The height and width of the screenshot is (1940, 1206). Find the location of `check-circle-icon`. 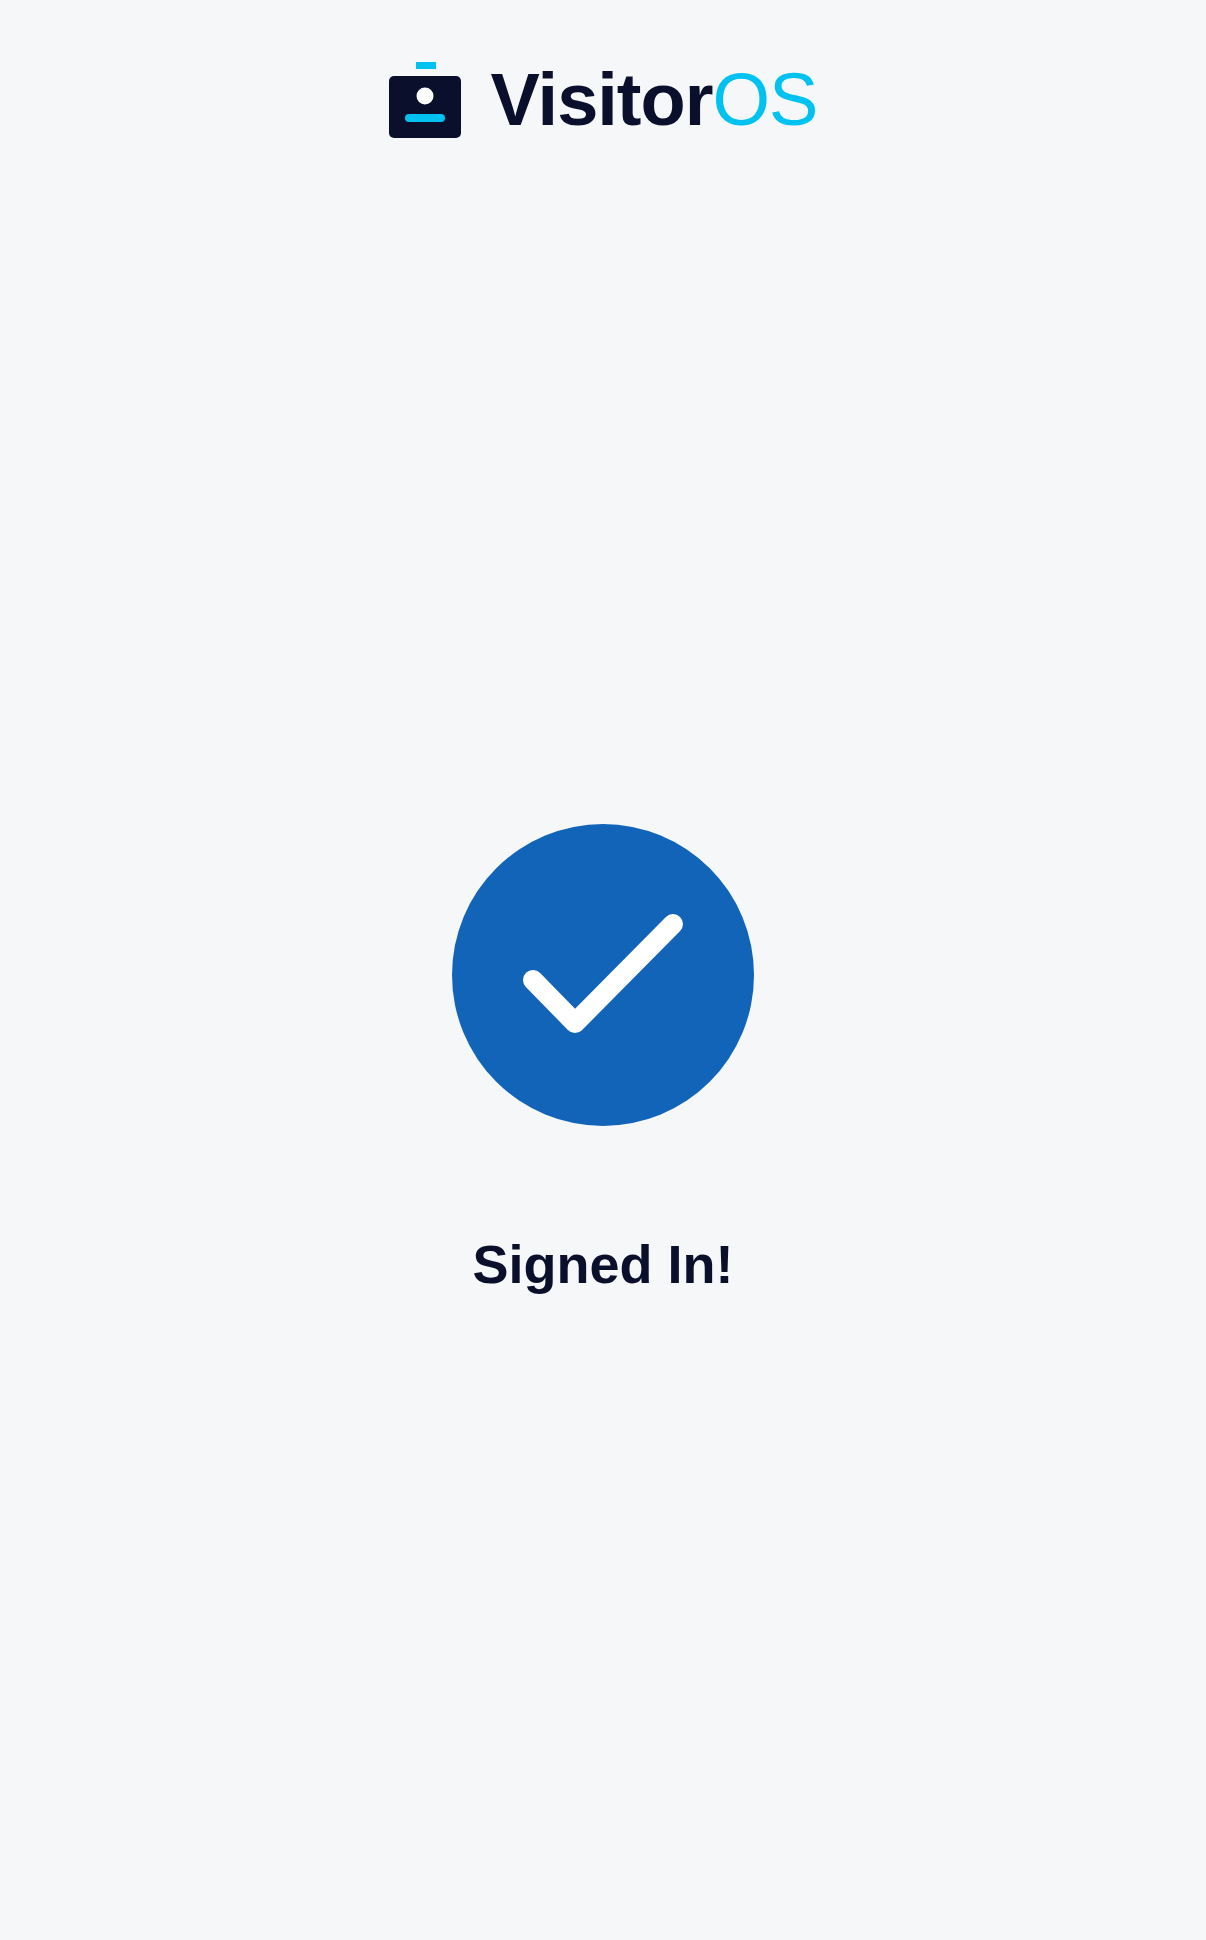

check-circle-icon is located at coordinates (603, 975).